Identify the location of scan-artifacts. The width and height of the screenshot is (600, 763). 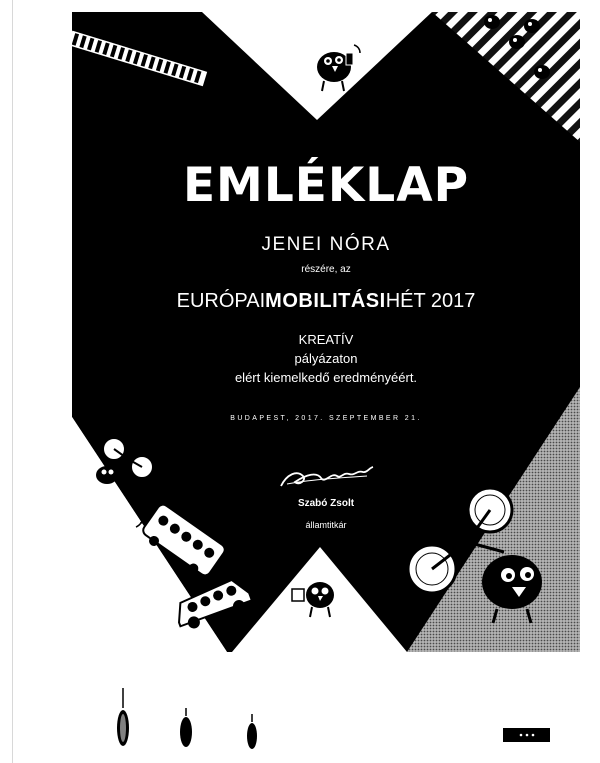
(187, 718).